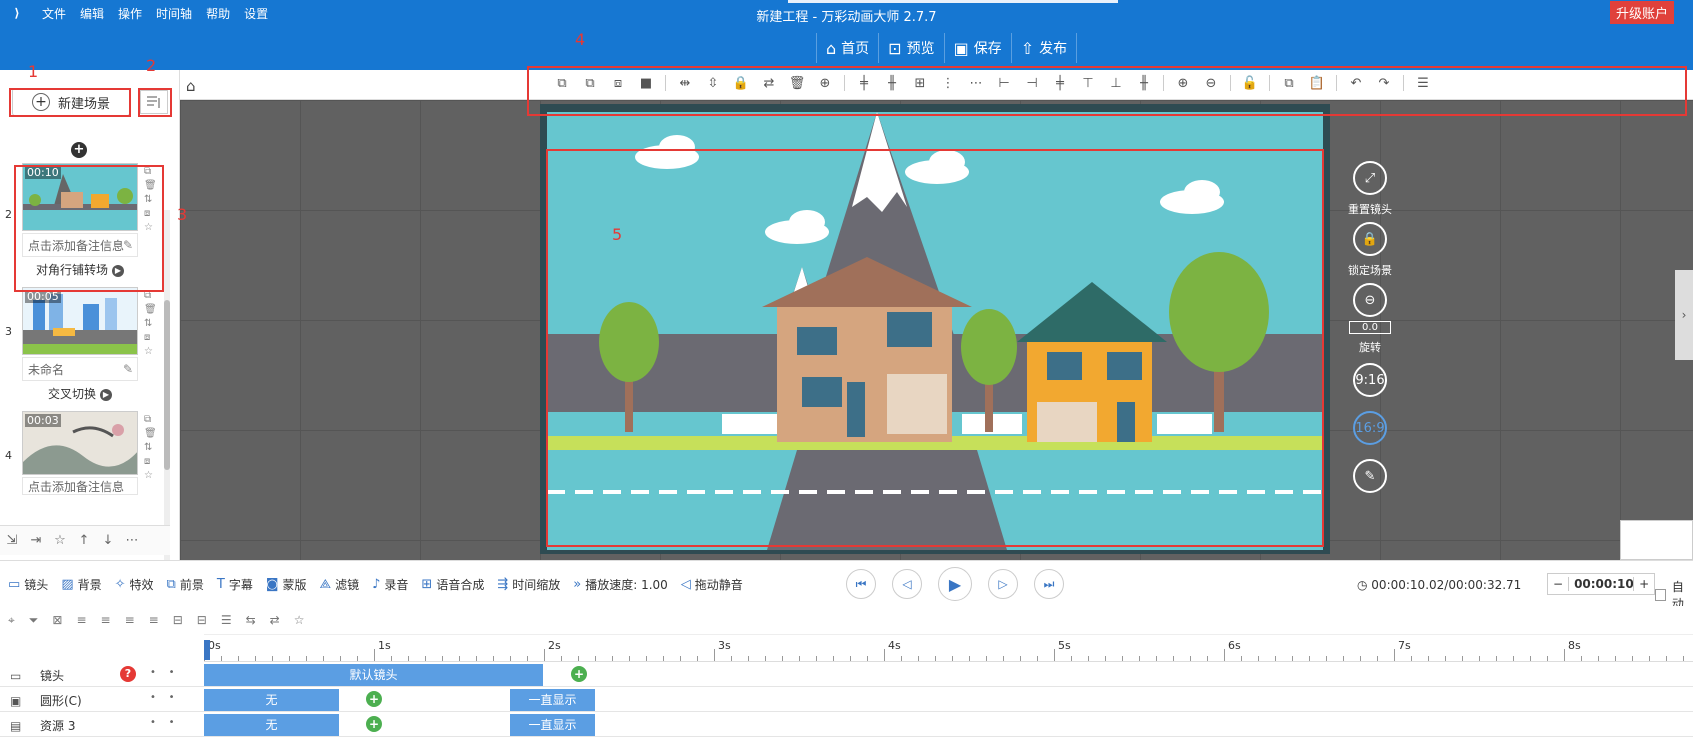  What do you see at coordinates (12, 540) in the screenshot?
I see `import-icon: ⇲` at bounding box center [12, 540].